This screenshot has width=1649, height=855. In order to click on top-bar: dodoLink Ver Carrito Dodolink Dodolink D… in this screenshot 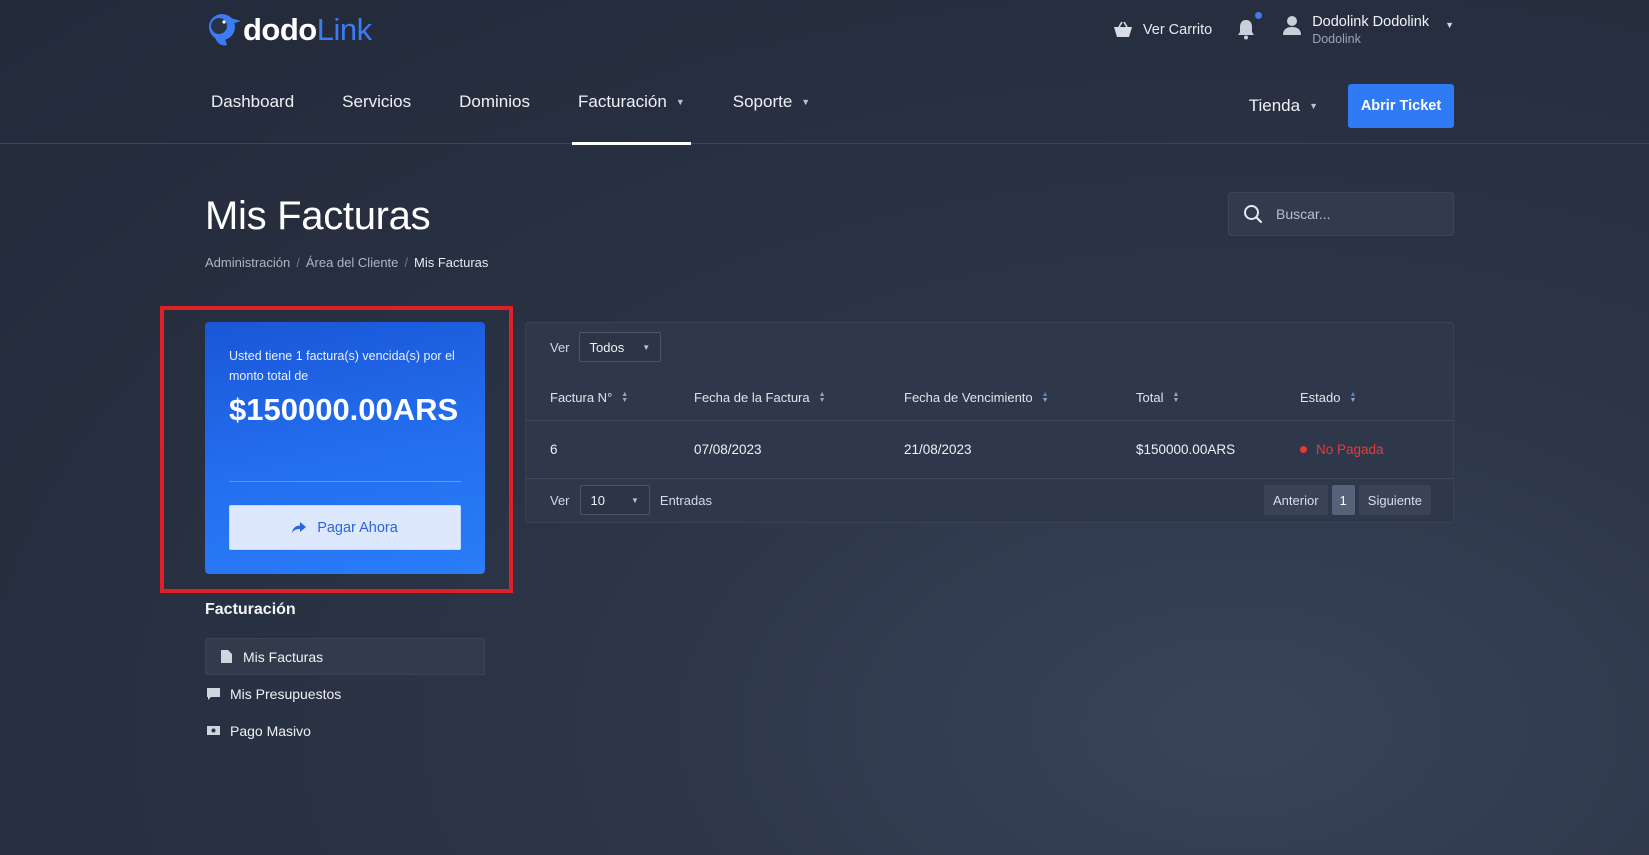, I will do `click(824, 30)`.